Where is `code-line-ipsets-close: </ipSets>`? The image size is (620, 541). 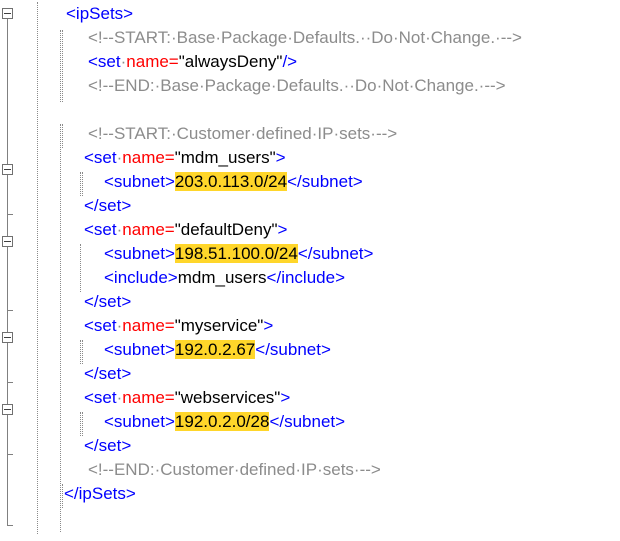
code-line-ipsets-close: </ipSets> is located at coordinates (100, 494).